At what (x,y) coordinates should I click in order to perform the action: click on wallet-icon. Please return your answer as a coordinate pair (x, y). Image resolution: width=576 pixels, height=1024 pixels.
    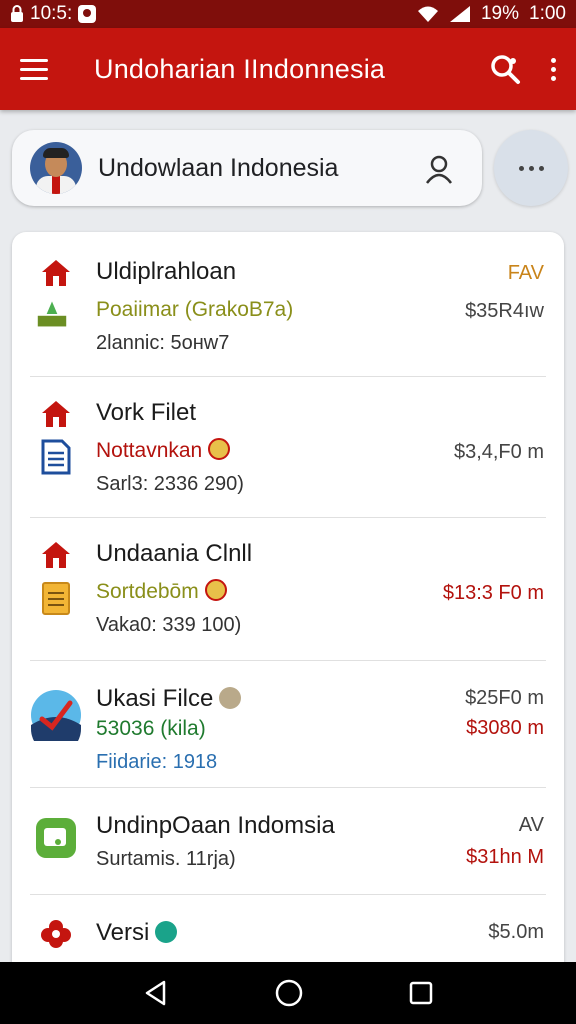
    Looking at the image, I should click on (56, 838).